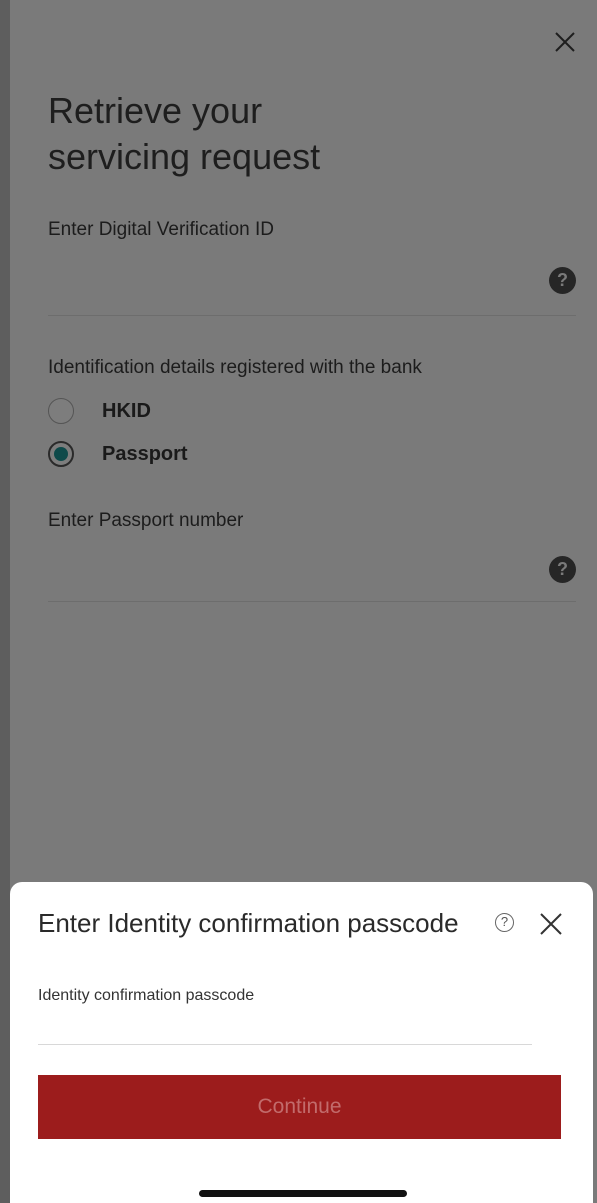  What do you see at coordinates (299, 1107) in the screenshot?
I see `continue-button: Continue` at bounding box center [299, 1107].